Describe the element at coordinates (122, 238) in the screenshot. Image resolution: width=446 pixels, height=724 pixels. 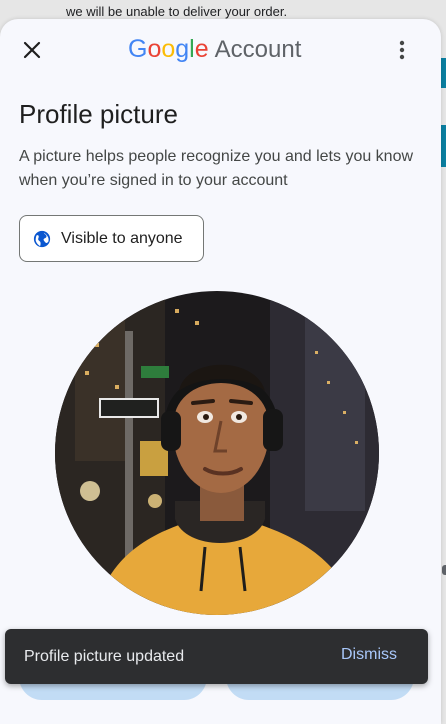
I see `visibility-label: Visible to anyone` at that location.